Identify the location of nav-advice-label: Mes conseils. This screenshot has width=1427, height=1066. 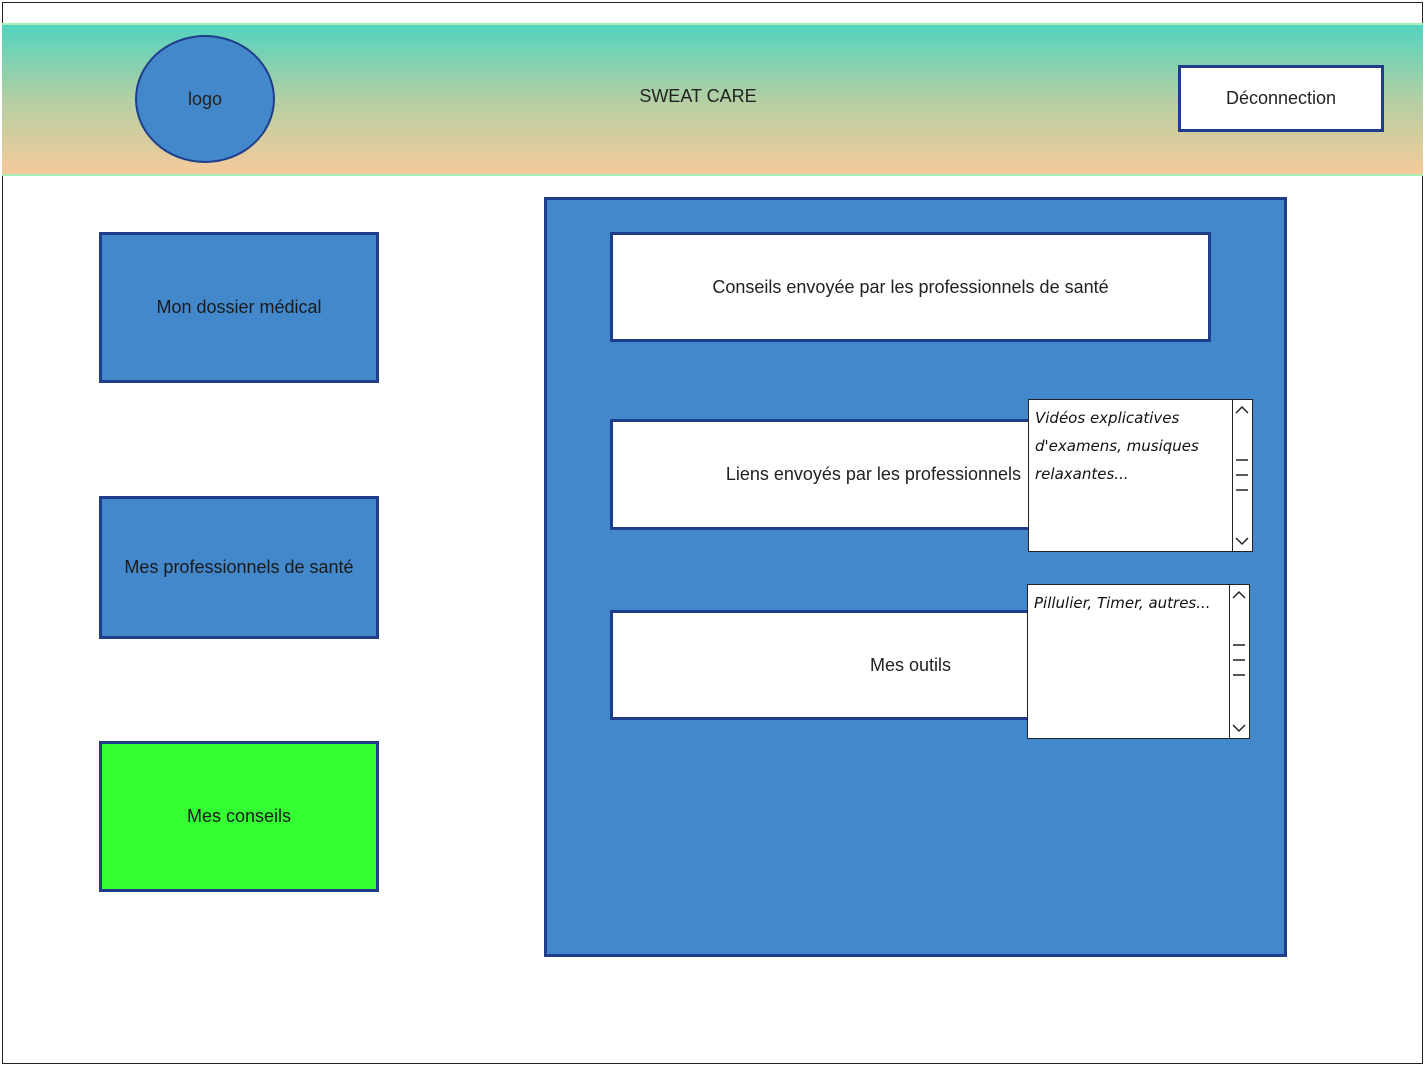
(239, 816).